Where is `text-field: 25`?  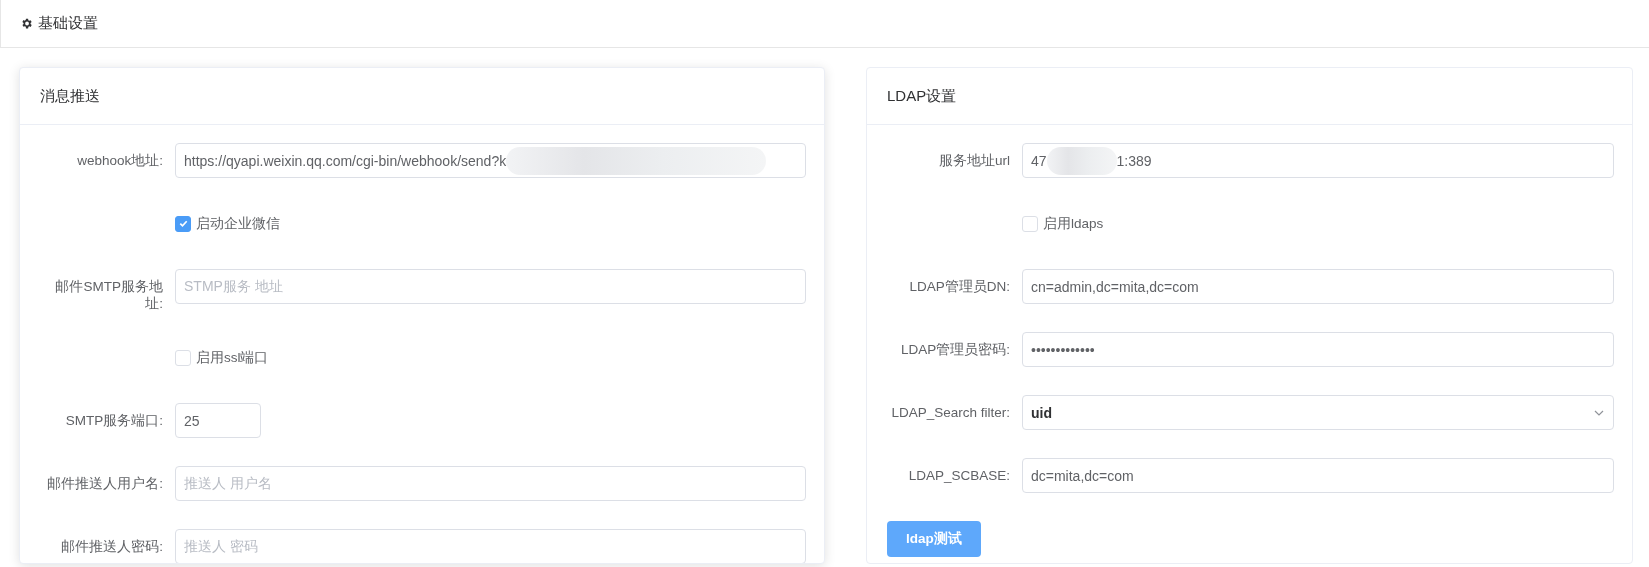 text-field: 25 is located at coordinates (218, 420).